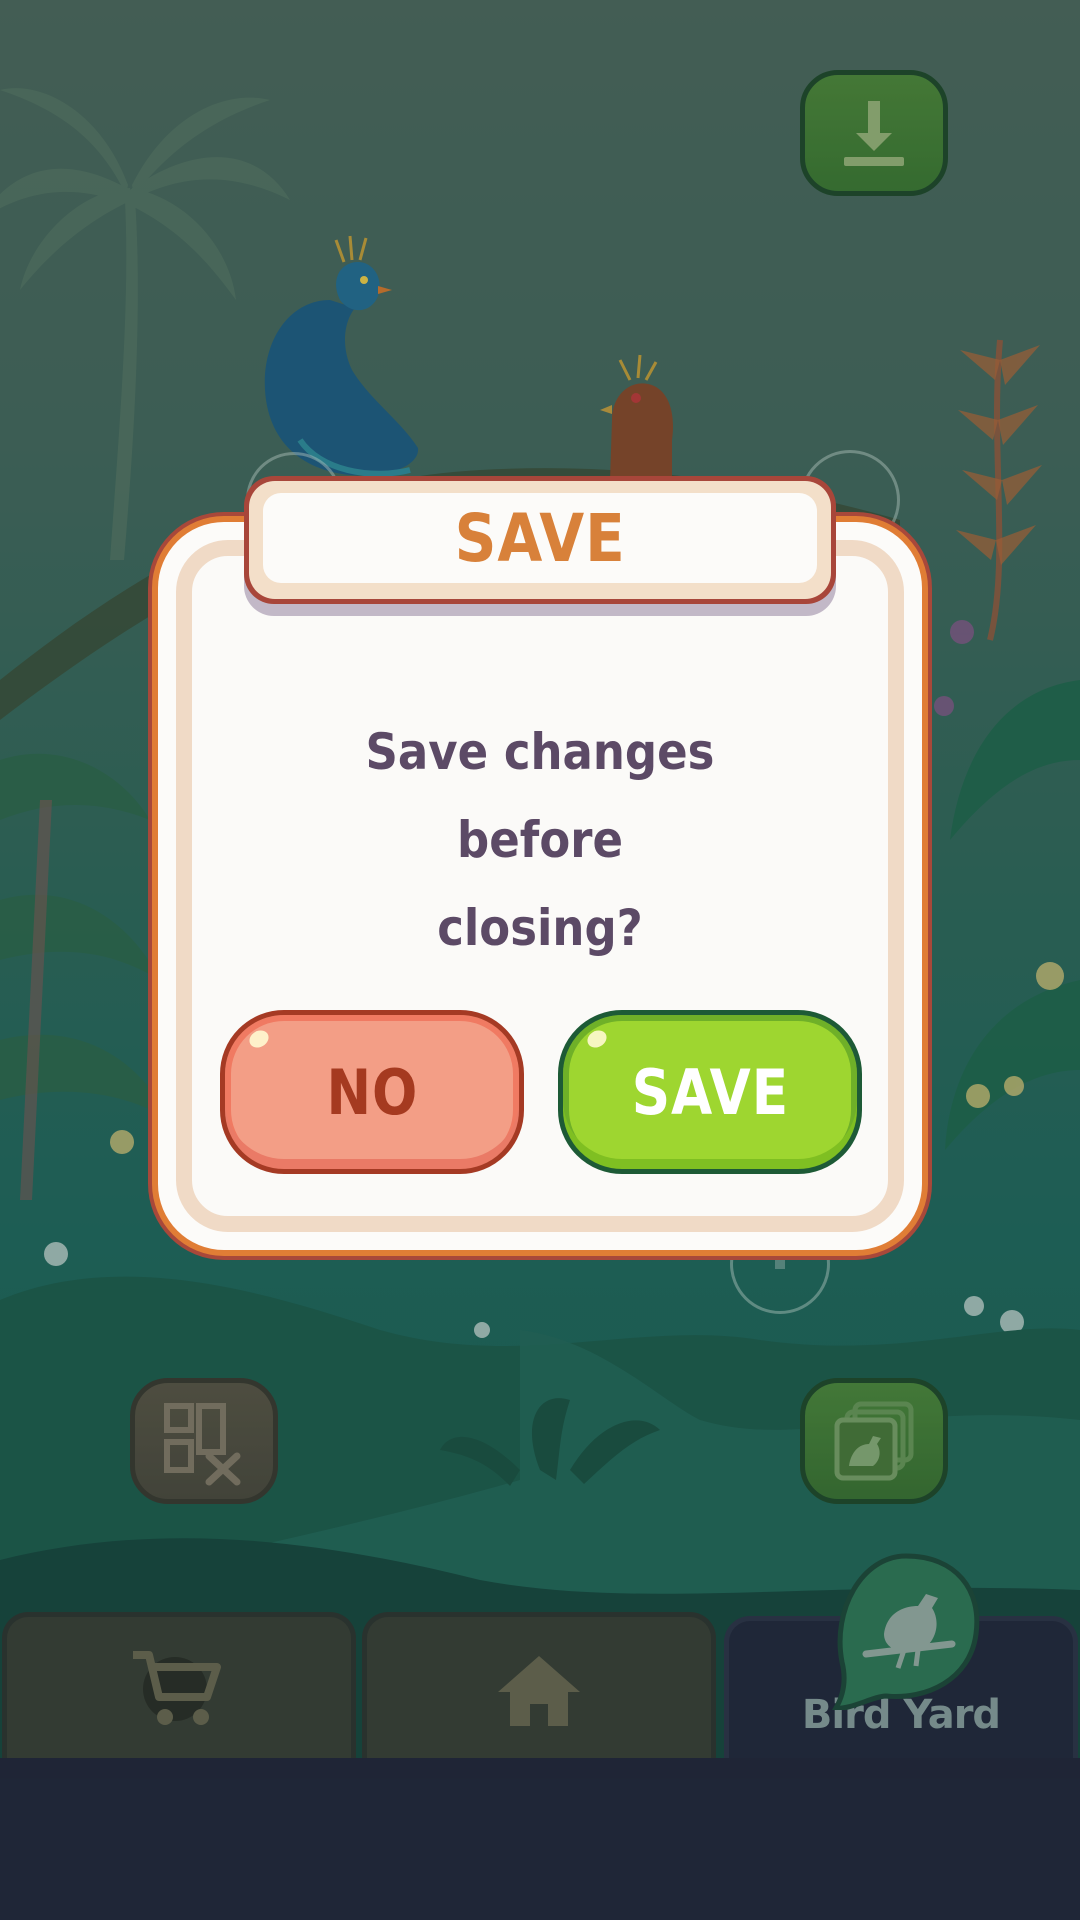 The image size is (1080, 1920). I want to click on no-button: NO, so click(372, 1092).